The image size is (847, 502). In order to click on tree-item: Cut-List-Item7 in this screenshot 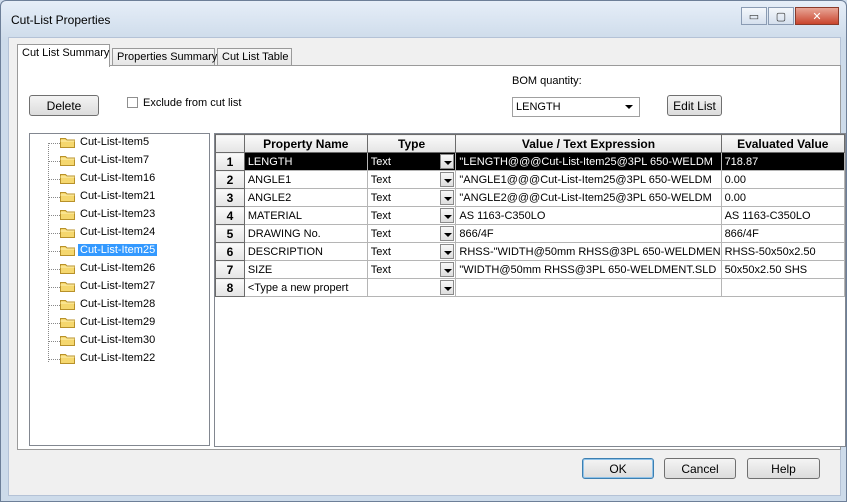, I will do `click(119, 161)`.